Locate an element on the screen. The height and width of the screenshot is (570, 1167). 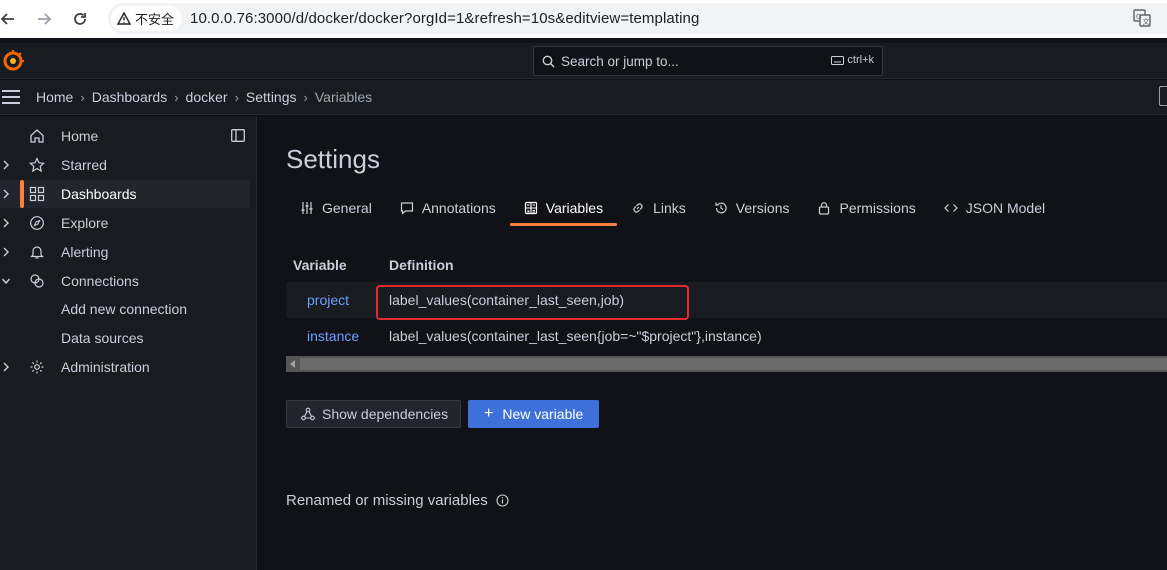
new-variable-button: + New variable is located at coordinates (533, 414).